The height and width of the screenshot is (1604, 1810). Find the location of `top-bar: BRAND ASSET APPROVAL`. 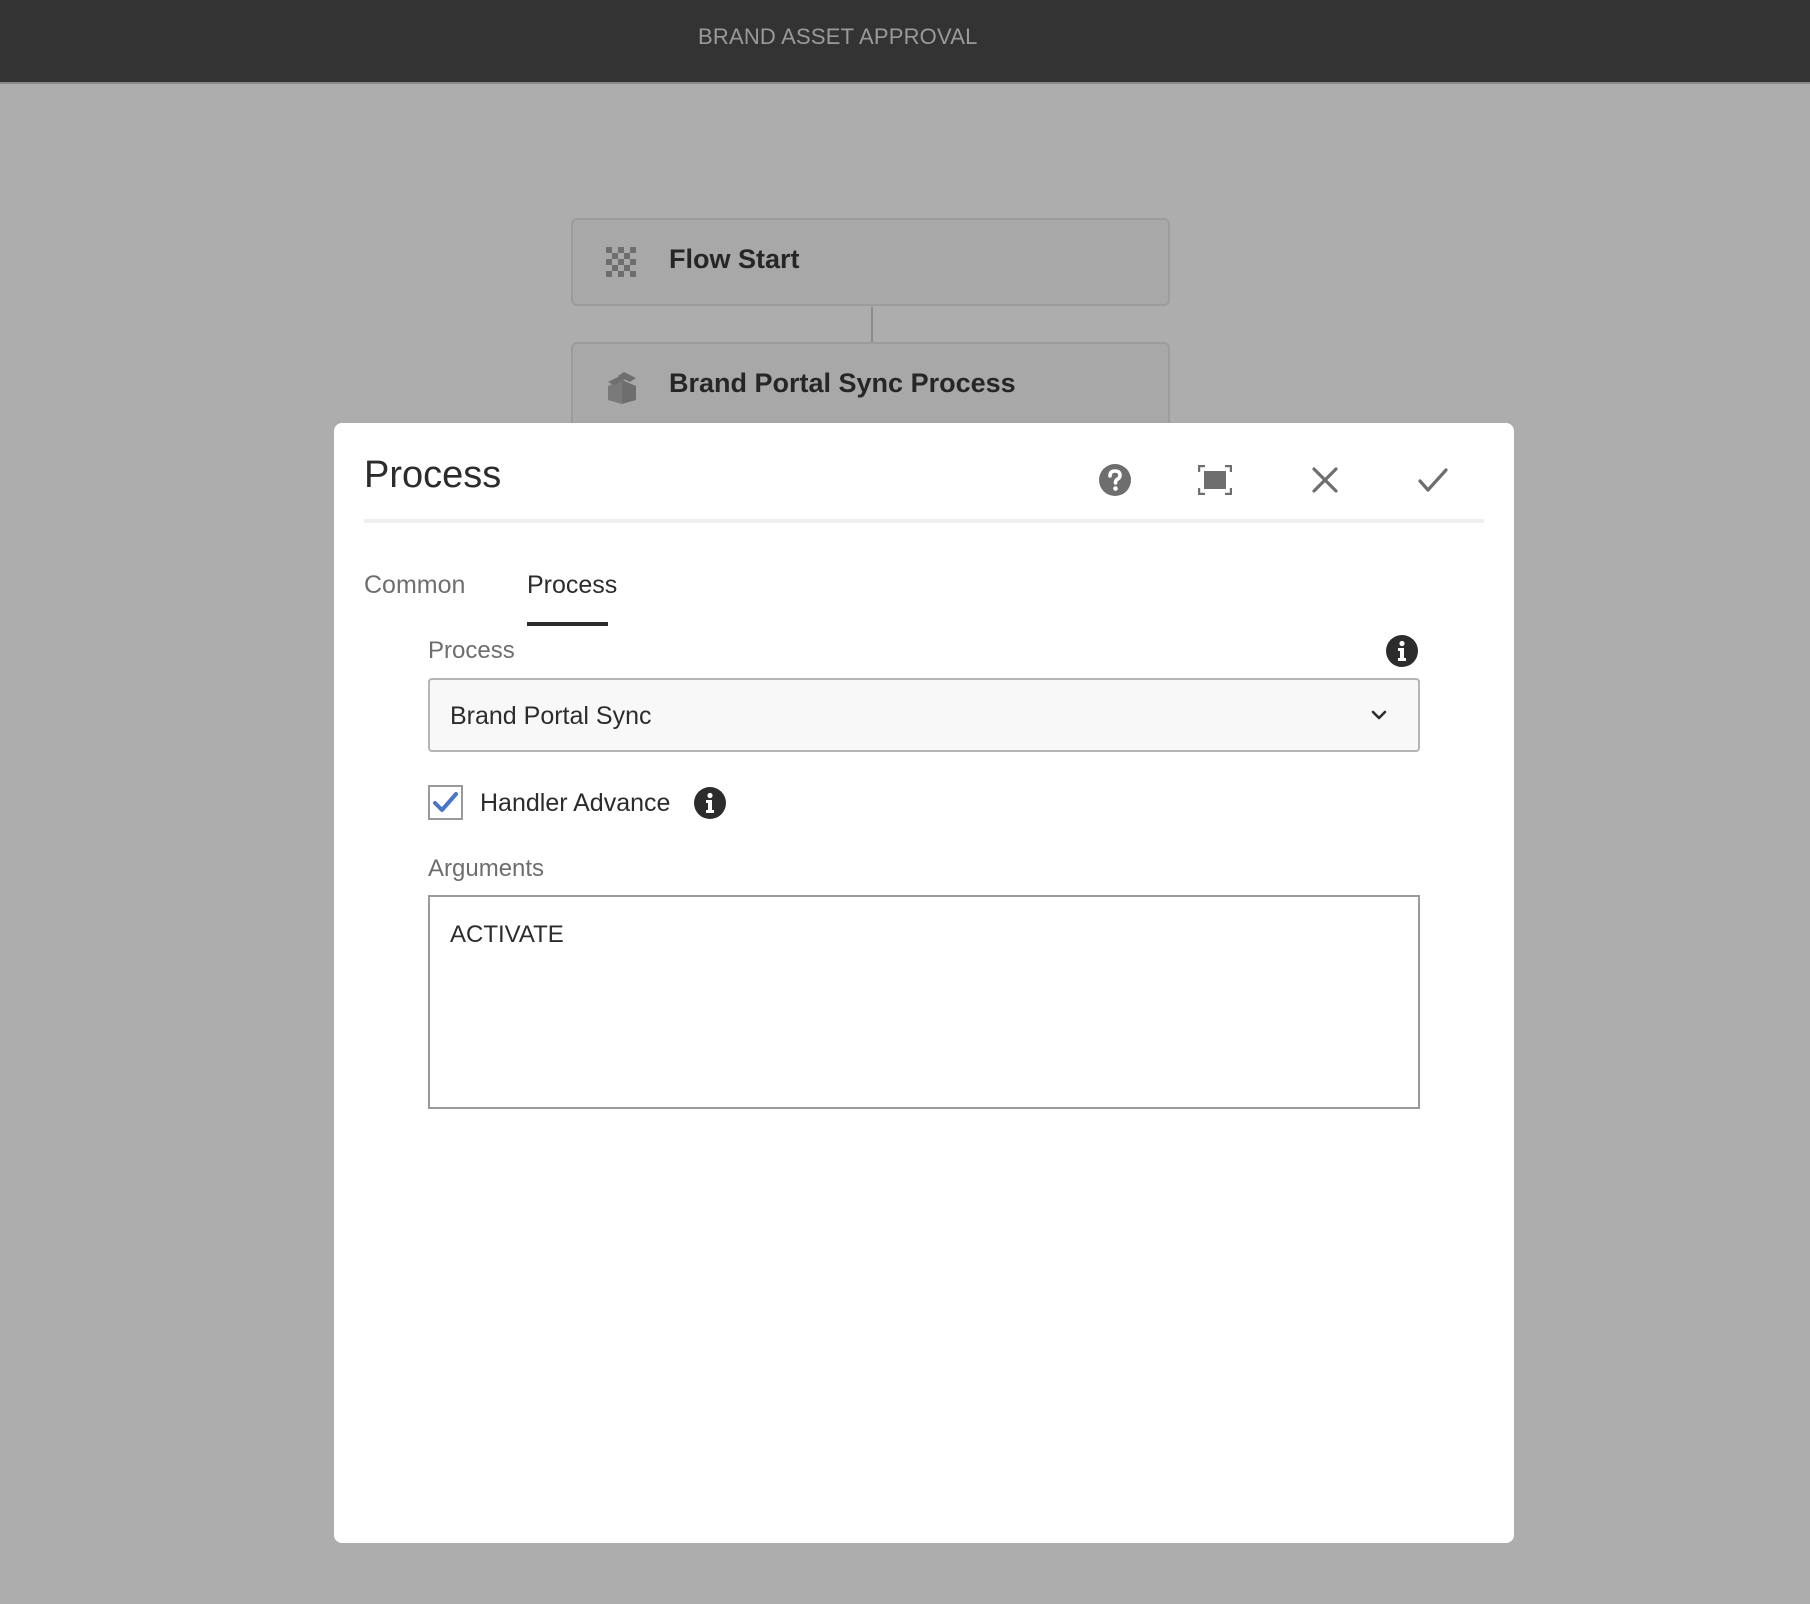

top-bar: BRAND ASSET APPROVAL is located at coordinates (905, 42).